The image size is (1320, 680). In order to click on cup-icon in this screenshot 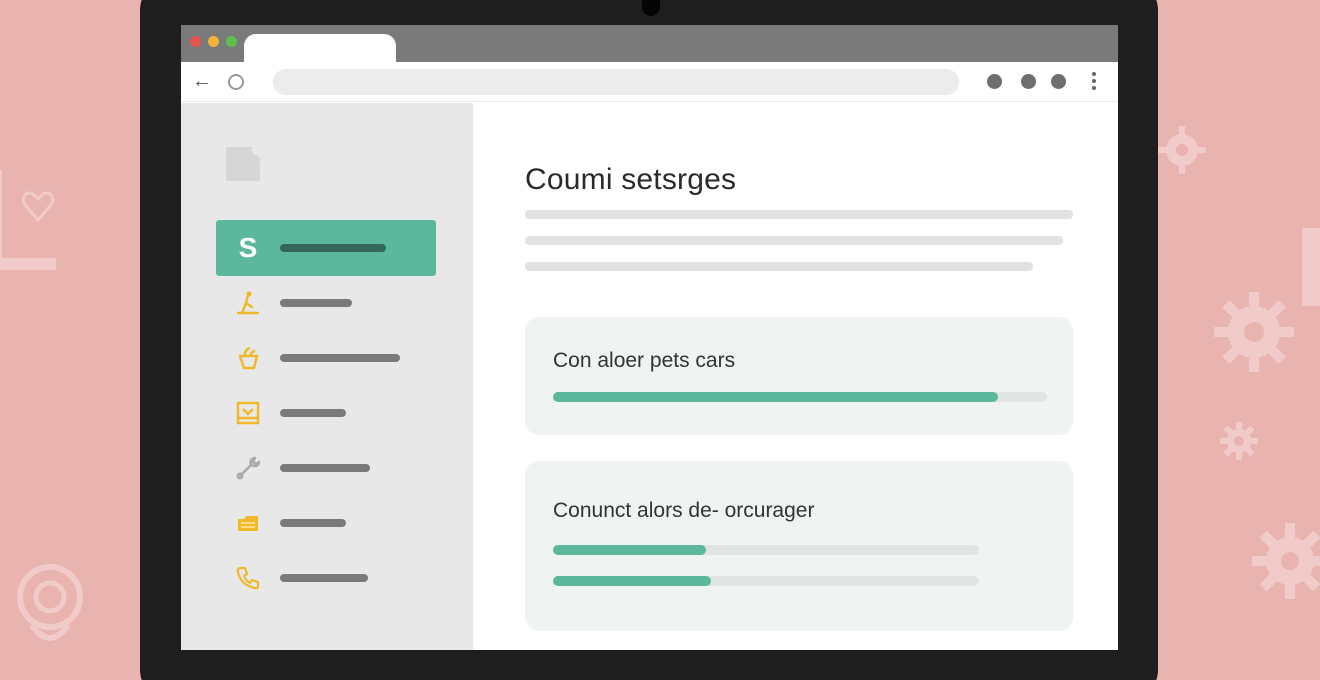, I will do `click(248, 358)`.